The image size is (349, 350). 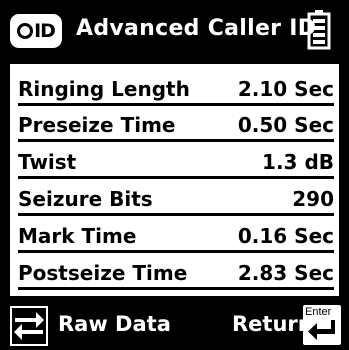 What do you see at coordinates (176, 161) in the screenshot?
I see `row-twist: Twist 1.3 dB` at bounding box center [176, 161].